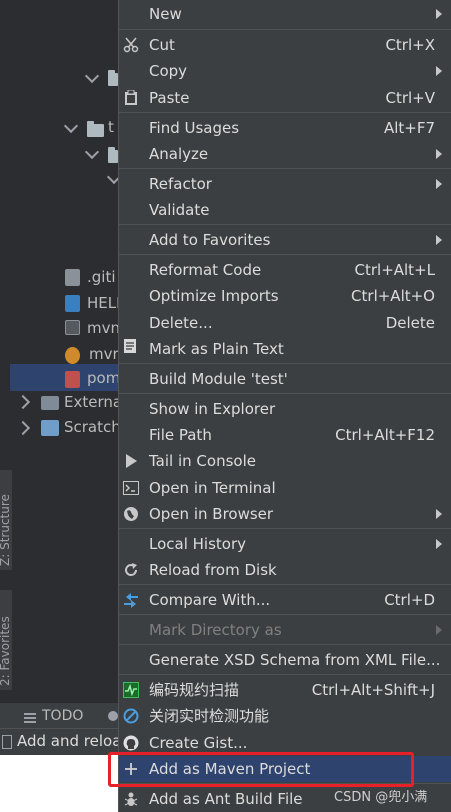 This screenshot has height=812, width=451. I want to click on structure-tab: Z: Structure, so click(6, 520).